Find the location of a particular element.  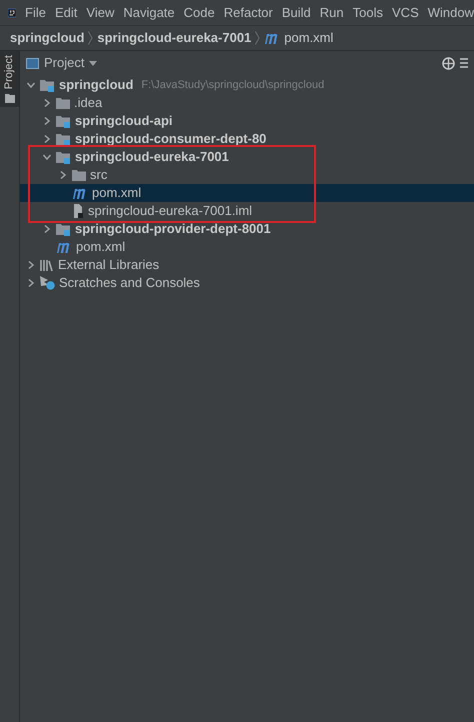

menu-item: VCS is located at coordinates (405, 12).